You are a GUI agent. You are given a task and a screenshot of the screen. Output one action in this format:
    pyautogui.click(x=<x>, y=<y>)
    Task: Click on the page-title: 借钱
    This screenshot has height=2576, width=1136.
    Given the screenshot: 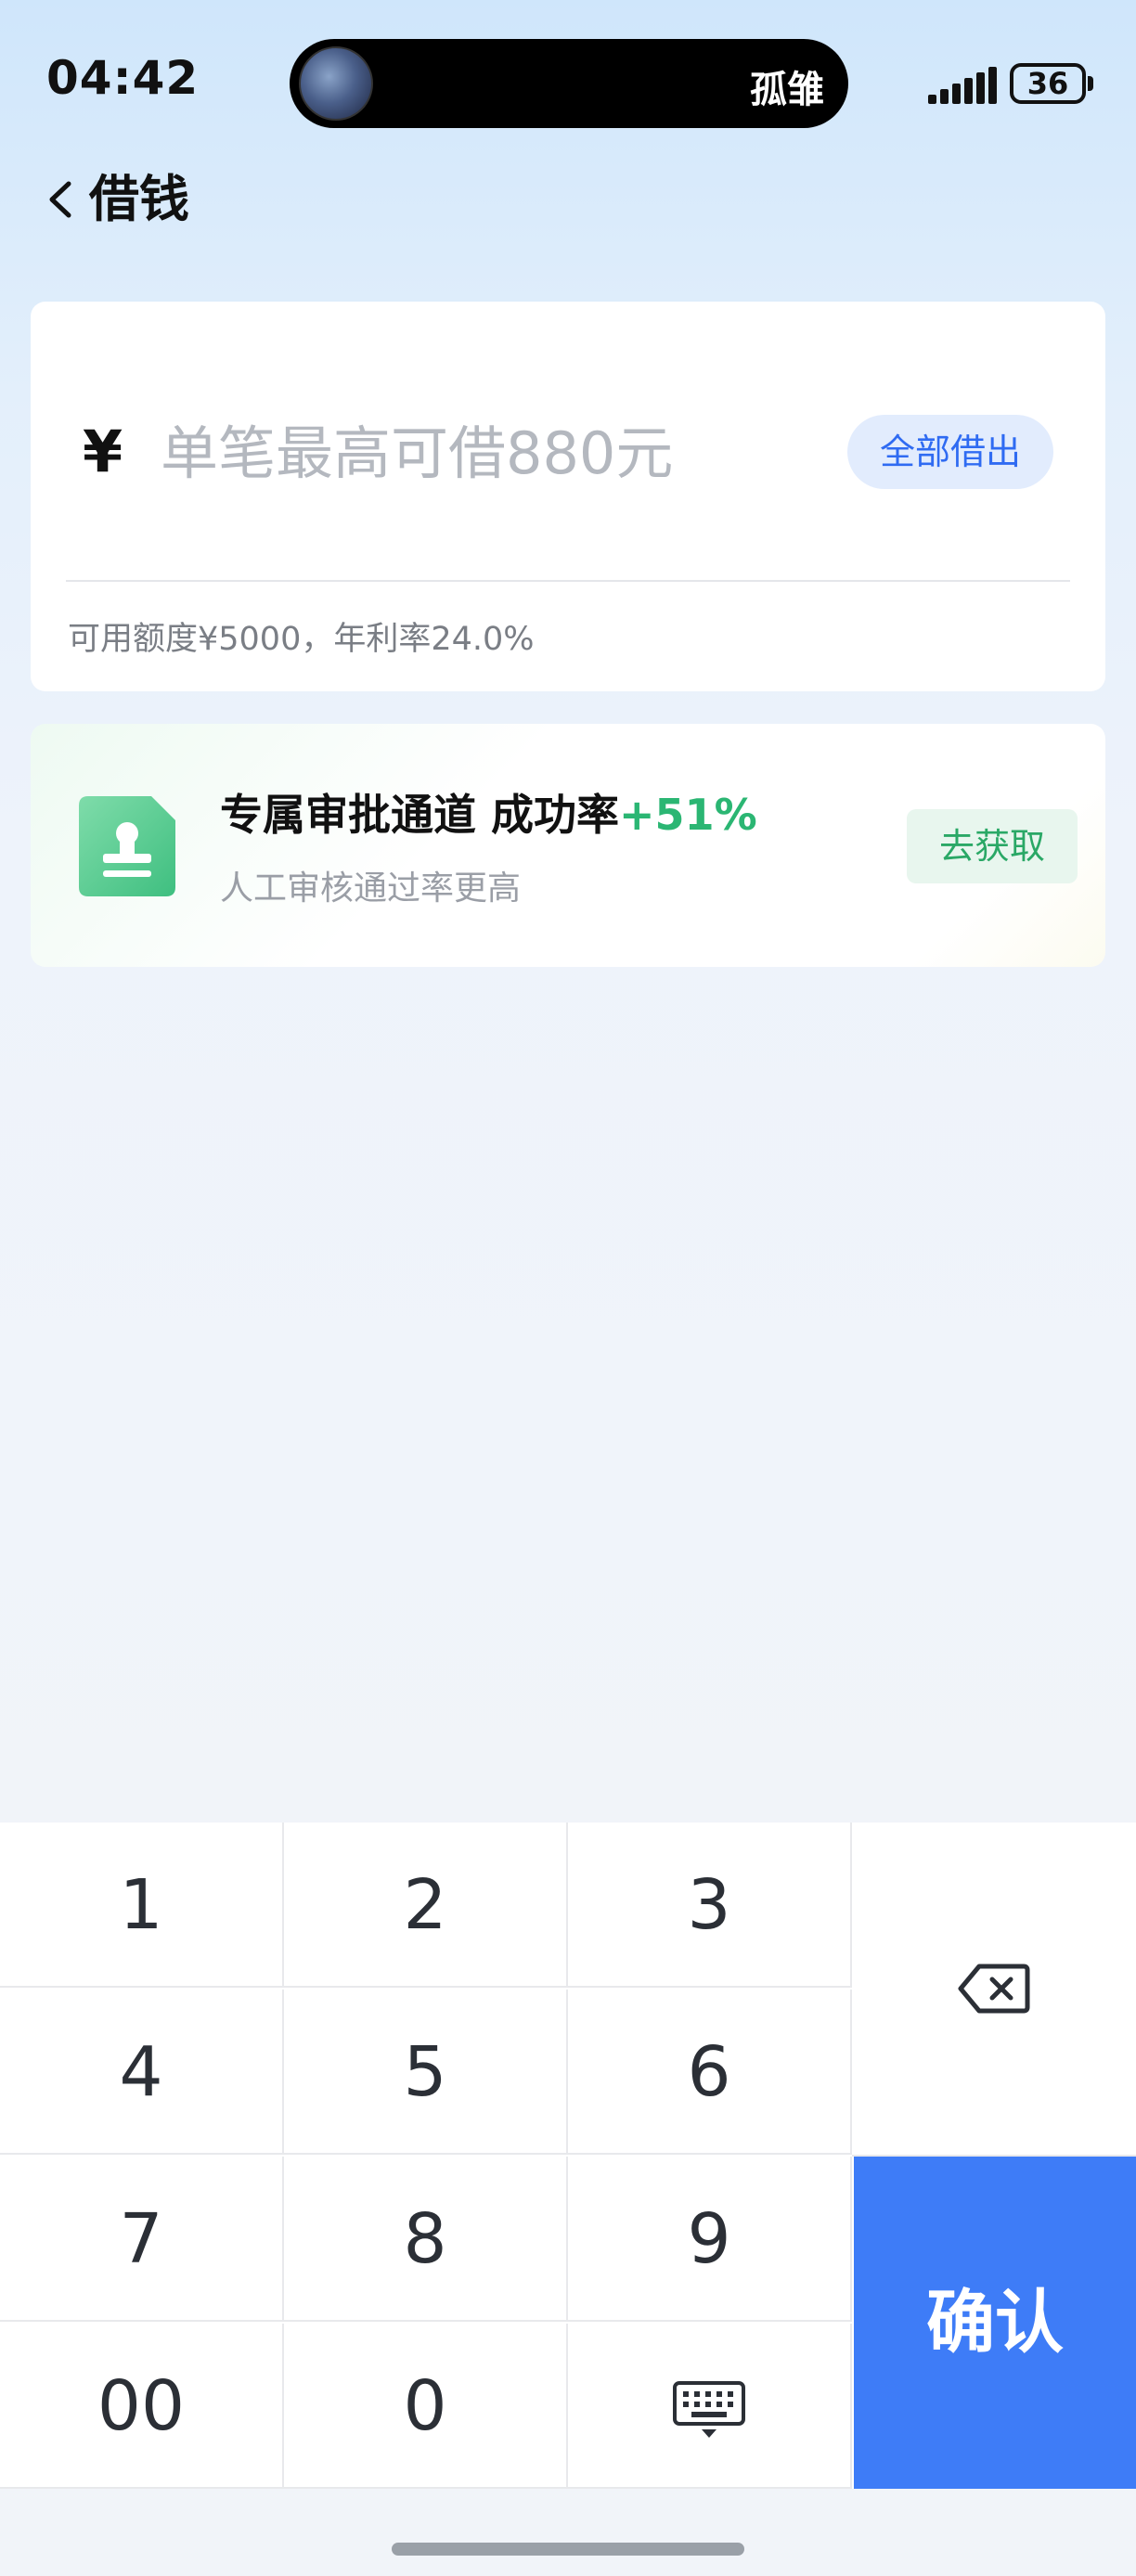 What is the action you would take?
    pyautogui.click(x=139, y=199)
    